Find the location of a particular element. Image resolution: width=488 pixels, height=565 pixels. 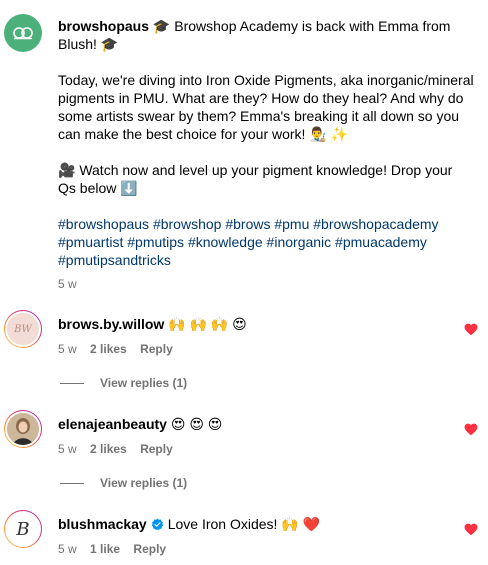

post-avatar is located at coordinates (23, 33).